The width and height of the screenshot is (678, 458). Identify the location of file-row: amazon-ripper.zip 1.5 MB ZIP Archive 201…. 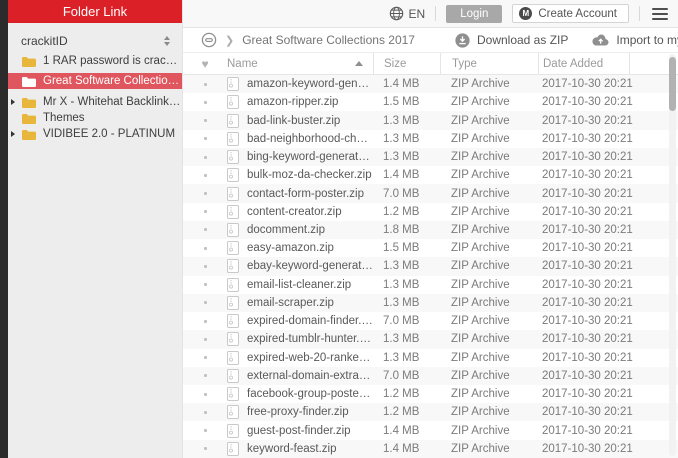
(430, 102).